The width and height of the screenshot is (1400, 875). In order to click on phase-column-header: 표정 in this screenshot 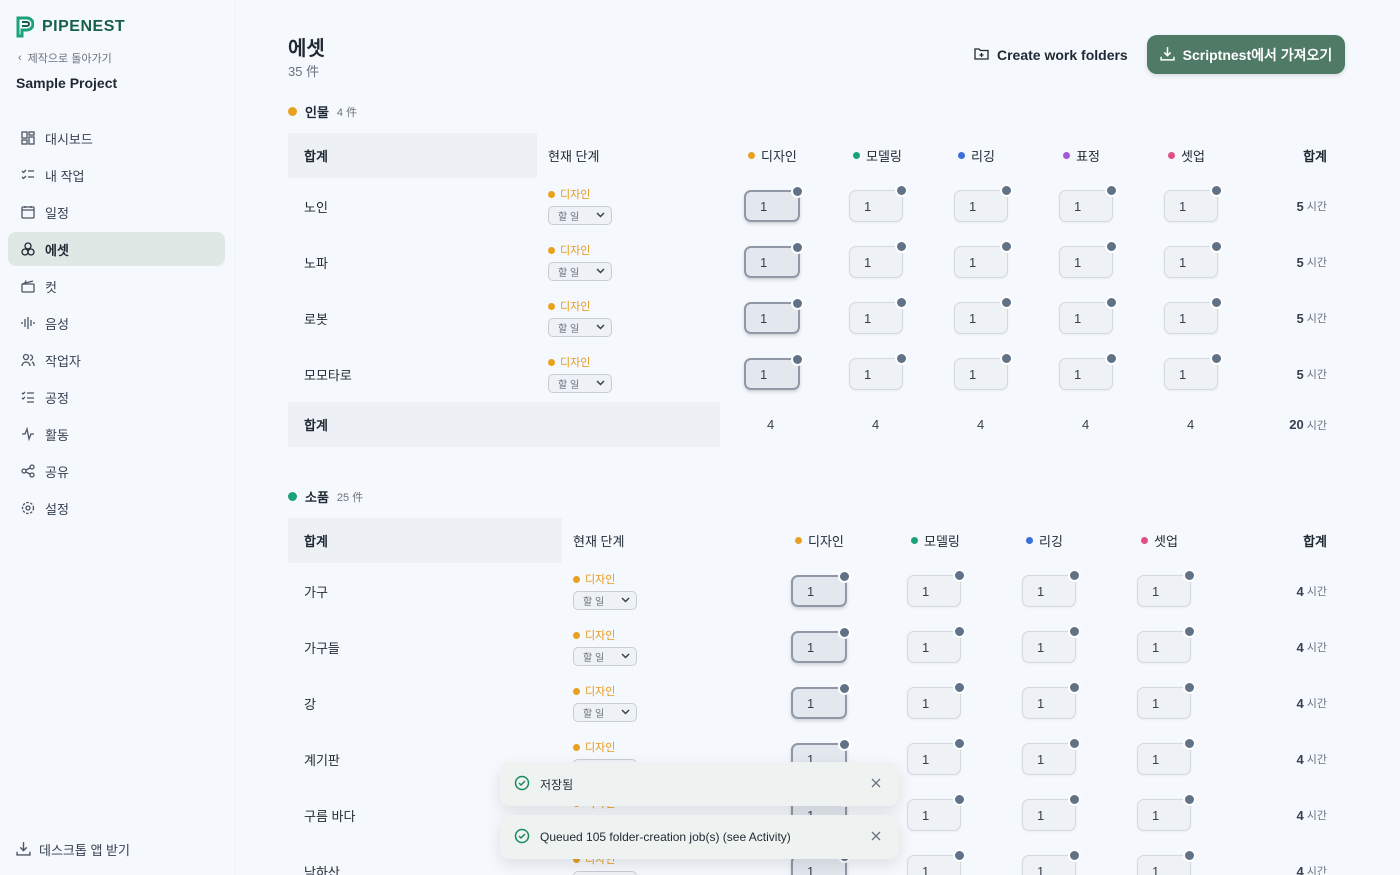, I will do `click(1081, 155)`.